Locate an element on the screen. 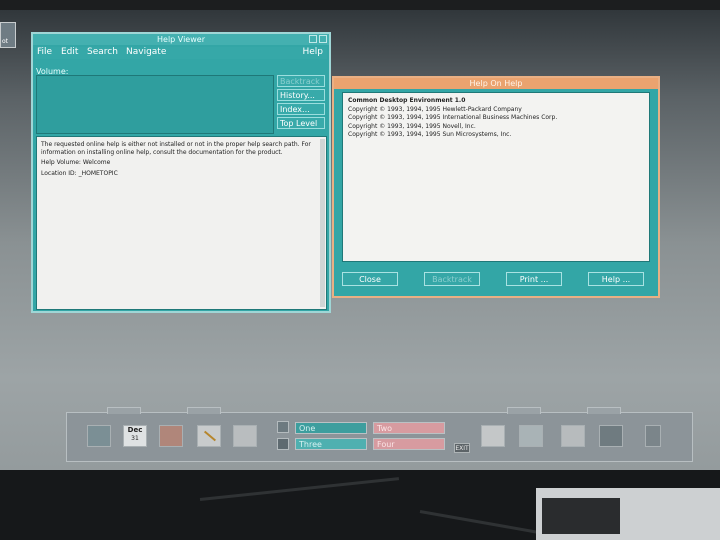 The image size is (720, 540). laptop-keyboard is located at coordinates (581, 516).